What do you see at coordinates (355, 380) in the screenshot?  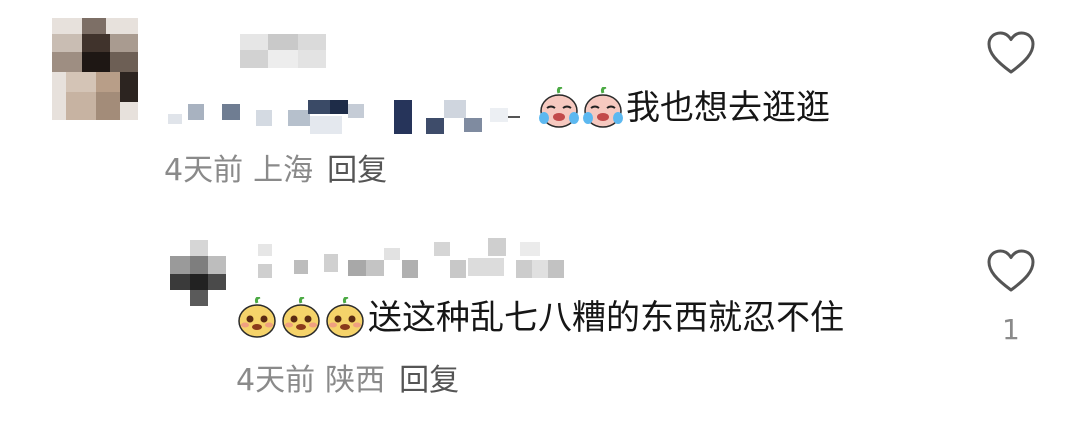 I see `comment-location: 陕西` at bounding box center [355, 380].